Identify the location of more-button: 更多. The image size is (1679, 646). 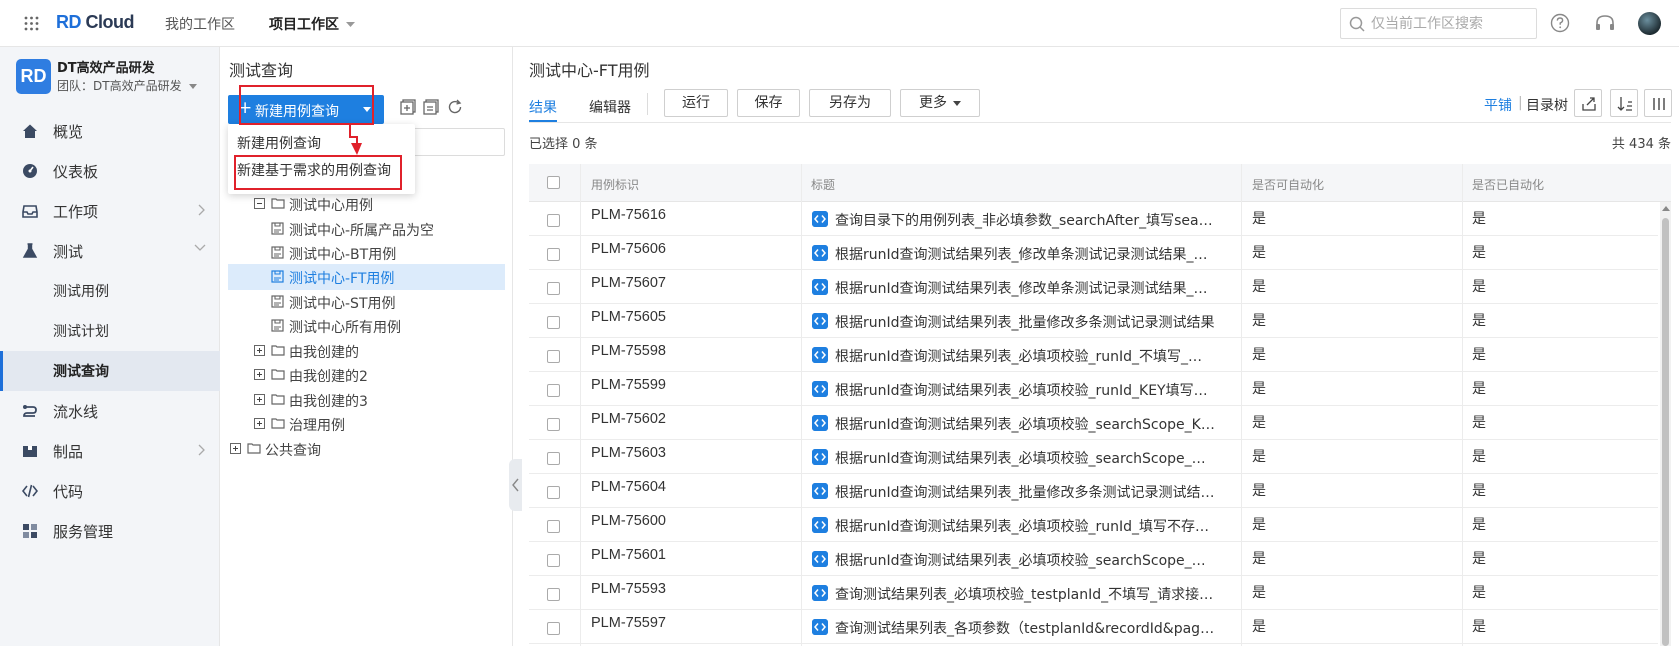
(940, 103).